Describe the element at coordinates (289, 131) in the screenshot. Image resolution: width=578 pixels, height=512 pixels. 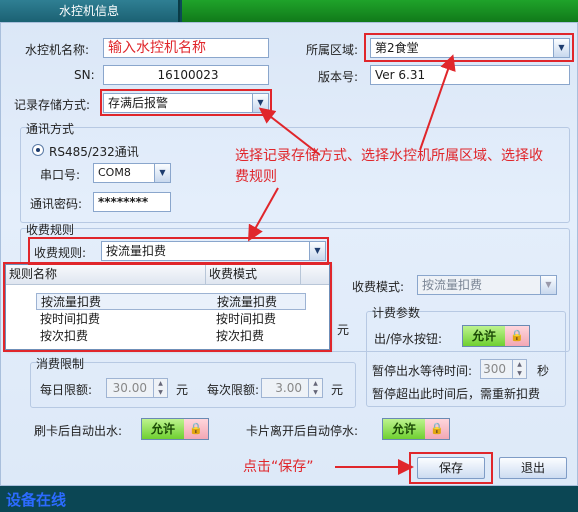
I see `arrow-to-storage` at that location.